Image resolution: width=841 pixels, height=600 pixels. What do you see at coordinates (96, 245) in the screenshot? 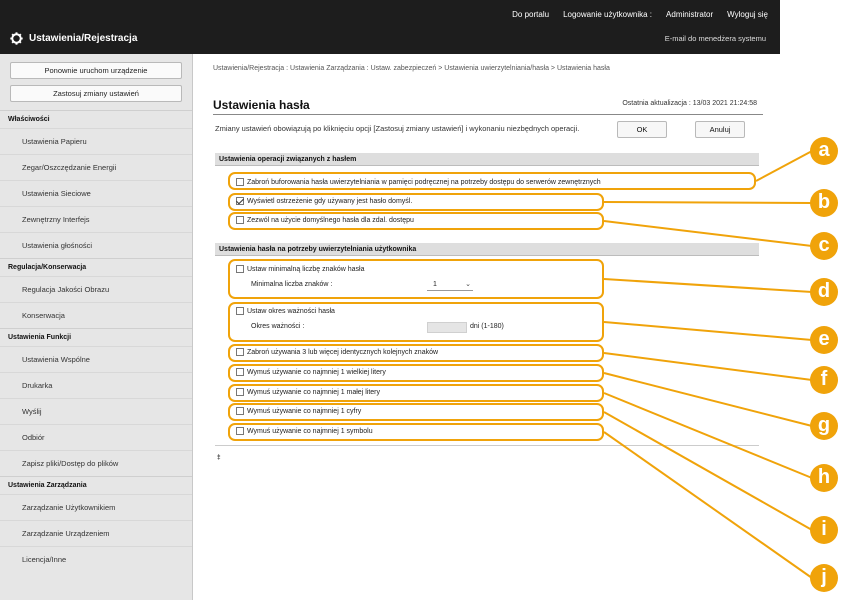
I see `sidebar-item-volume: Ustawienia głośności` at bounding box center [96, 245].